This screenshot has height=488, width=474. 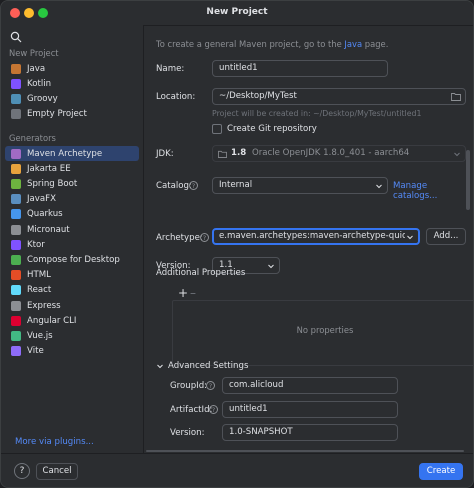 I want to click on adv-version-field: 1.0-SNAPSHOT, so click(x=310, y=432).